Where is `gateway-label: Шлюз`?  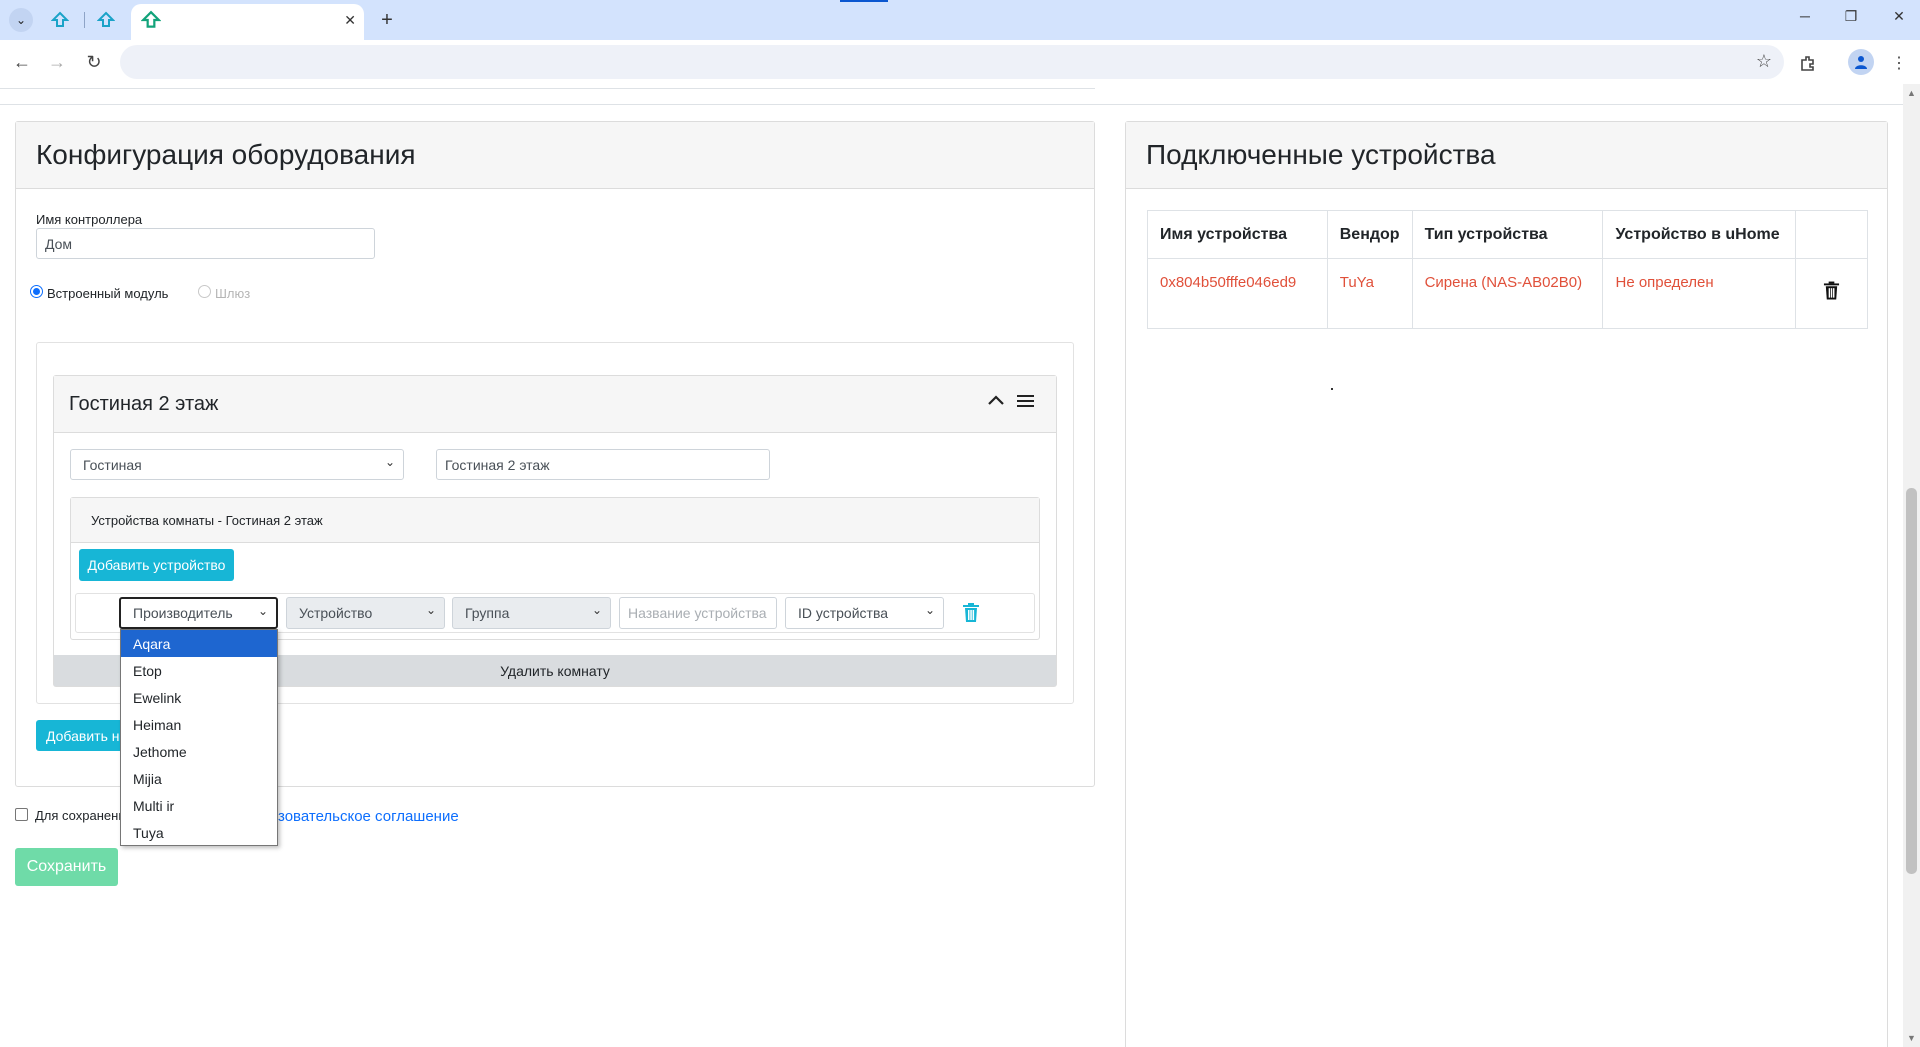 gateway-label: Шлюз is located at coordinates (233, 293).